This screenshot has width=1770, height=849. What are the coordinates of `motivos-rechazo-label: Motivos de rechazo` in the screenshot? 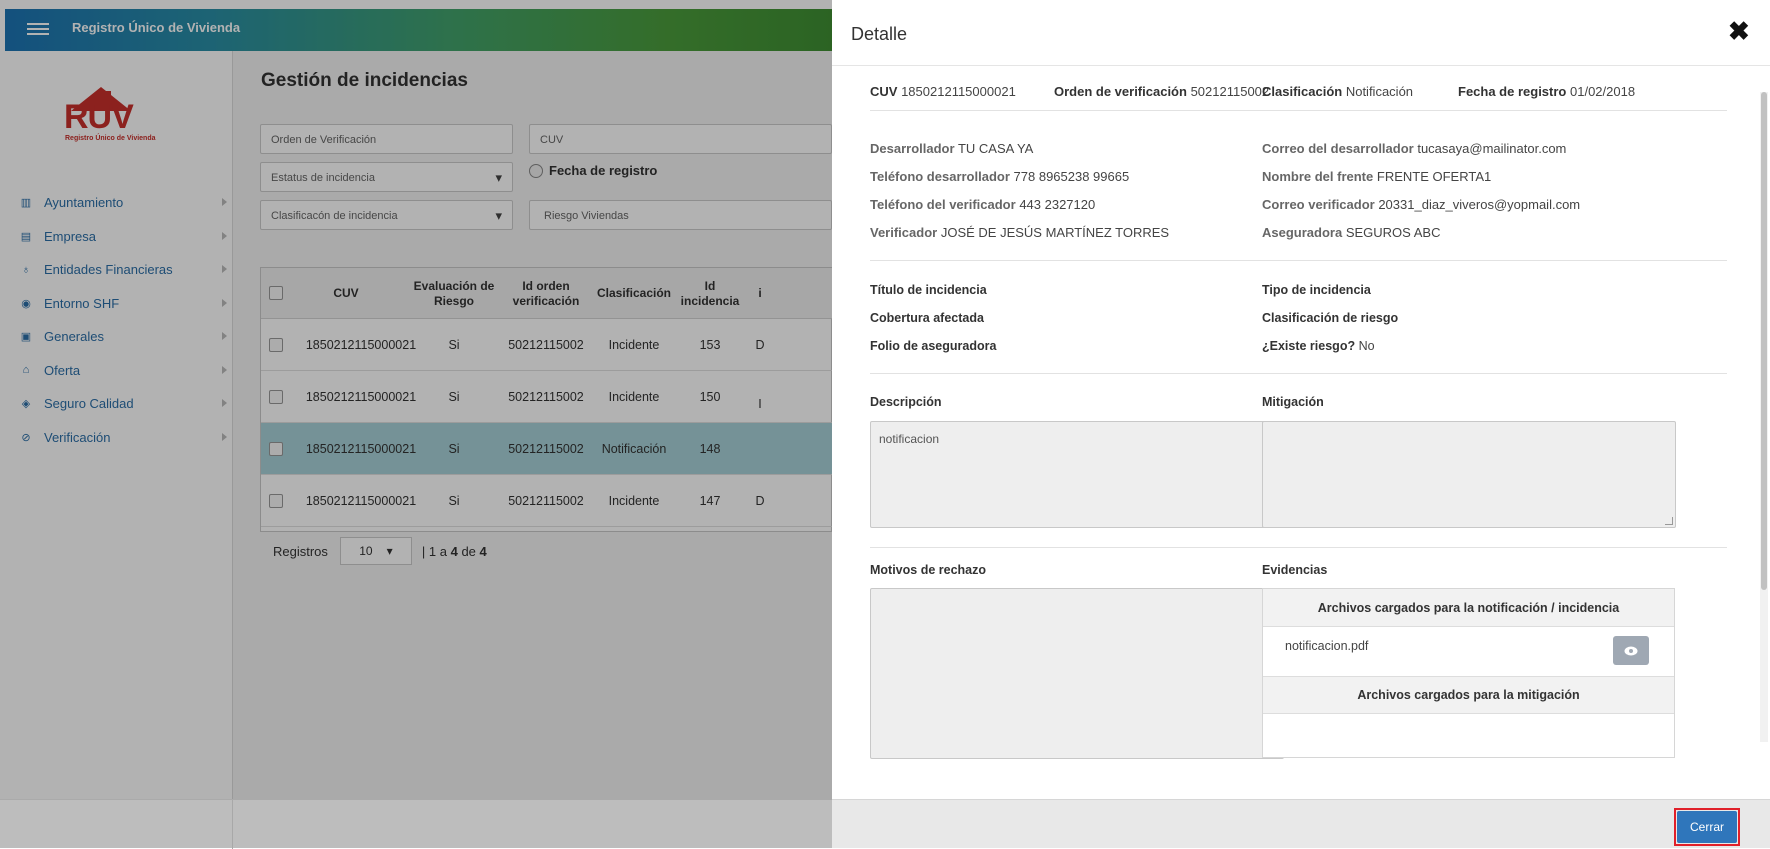 It's located at (928, 570).